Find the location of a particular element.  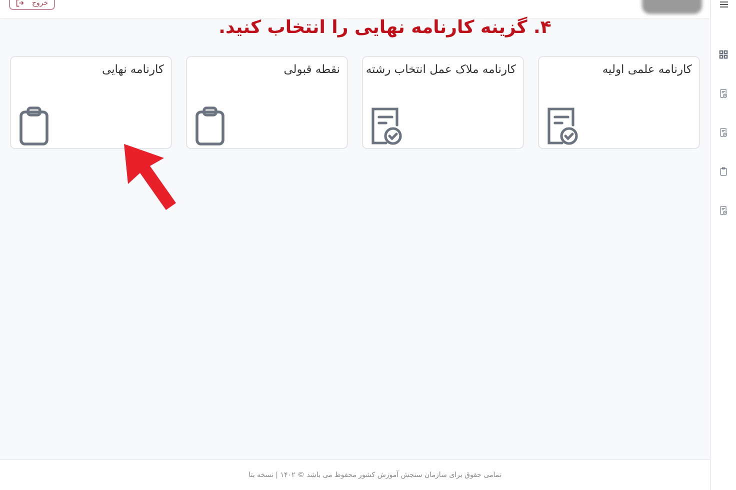

menu-icon is located at coordinates (724, 4).